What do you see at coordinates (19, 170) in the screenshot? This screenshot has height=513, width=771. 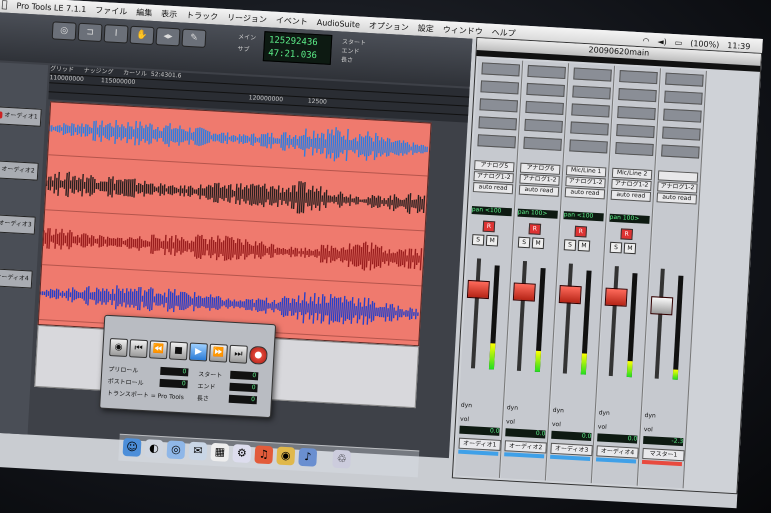 I see `track-header: オーディオ2` at bounding box center [19, 170].